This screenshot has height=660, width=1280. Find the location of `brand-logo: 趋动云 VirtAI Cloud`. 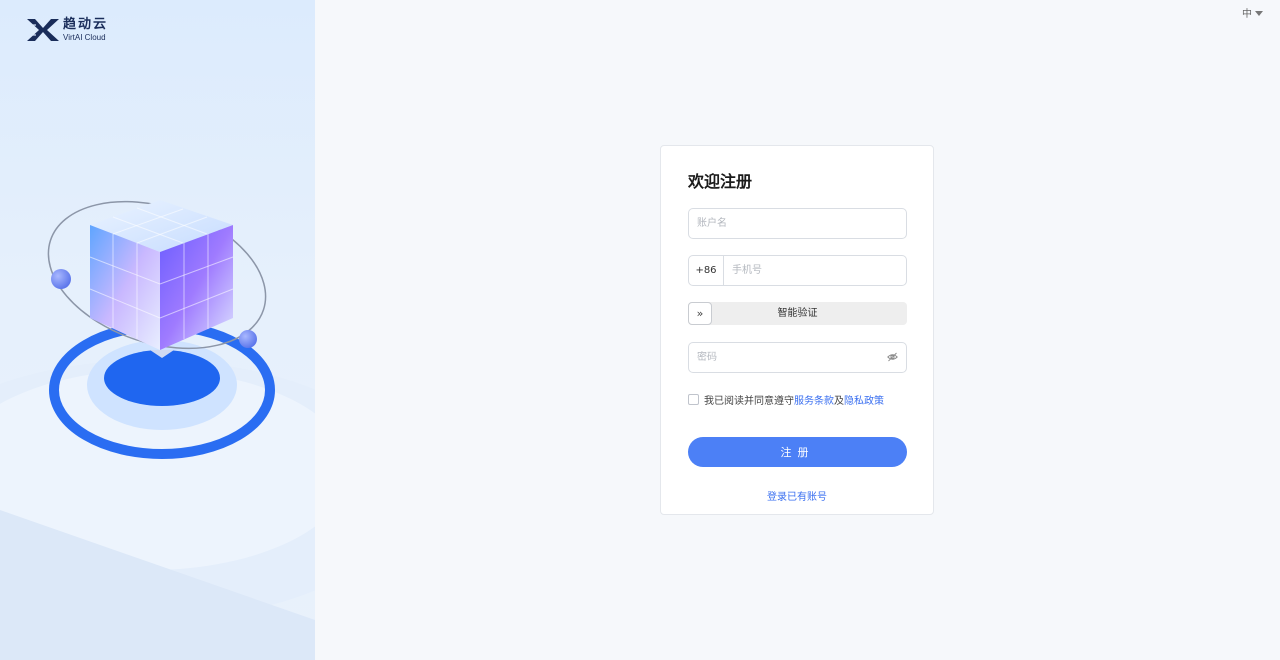

brand-logo: 趋动云 VirtAI Cloud is located at coordinates (67, 30).